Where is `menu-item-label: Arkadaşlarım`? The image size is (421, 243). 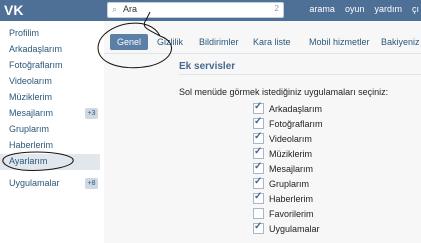 menu-item-label: Arkadaşlarım is located at coordinates (36, 49).